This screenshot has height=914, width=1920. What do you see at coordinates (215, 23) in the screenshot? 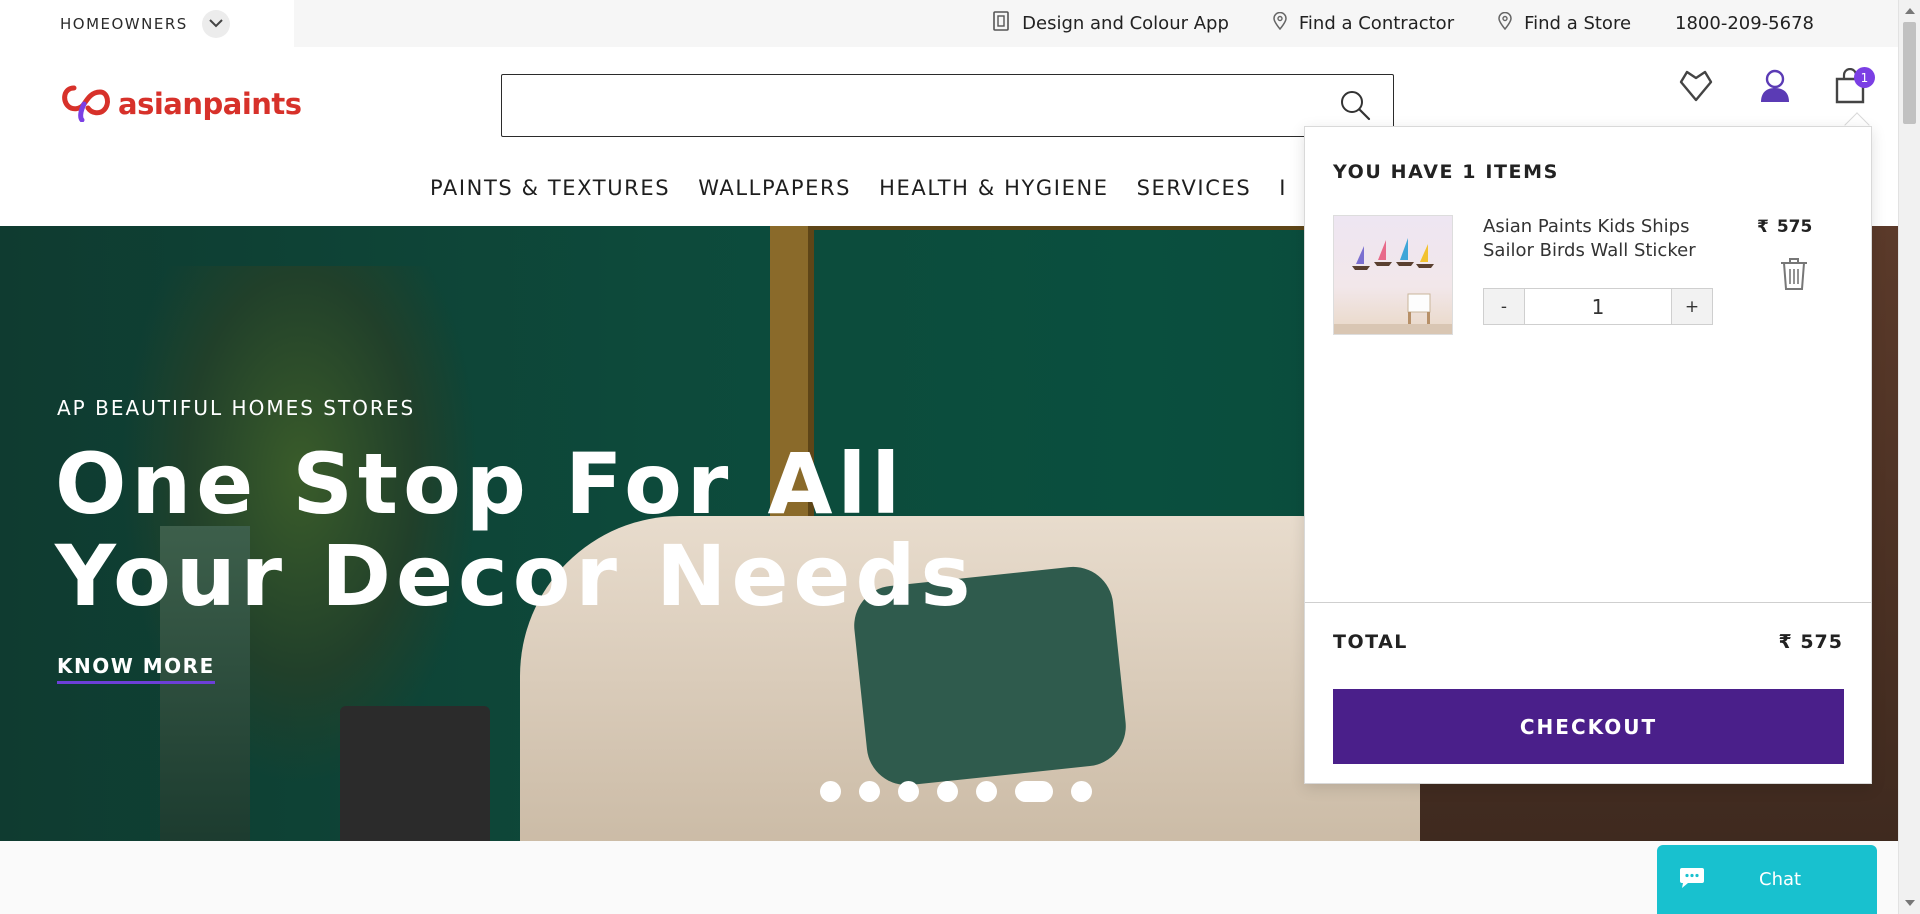
I see `chevron-down-icon` at bounding box center [215, 23].